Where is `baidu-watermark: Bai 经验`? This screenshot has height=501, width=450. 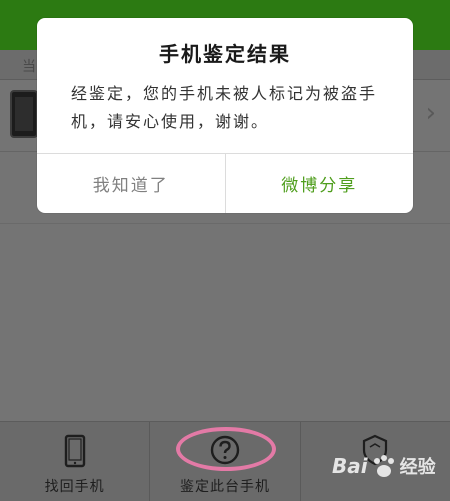 baidu-watermark: Bai 经验 is located at coordinates (384, 466).